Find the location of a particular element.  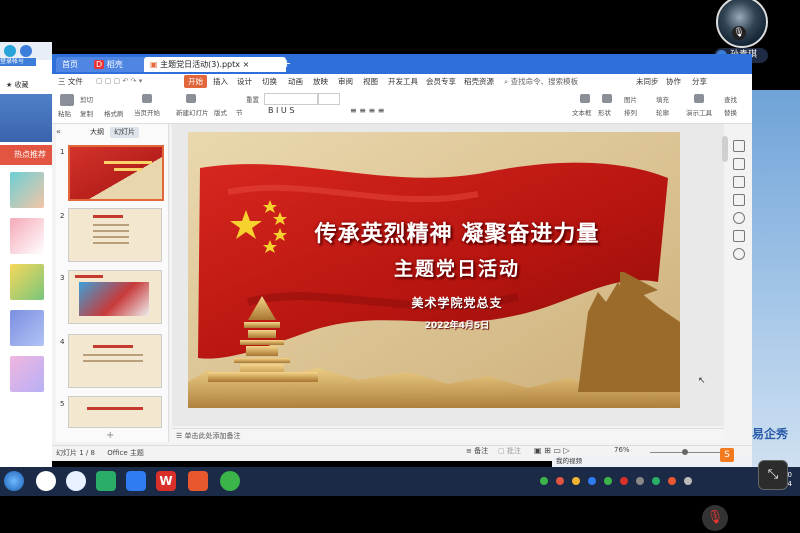

paste-label: 粘贴 is located at coordinates (64, 114).